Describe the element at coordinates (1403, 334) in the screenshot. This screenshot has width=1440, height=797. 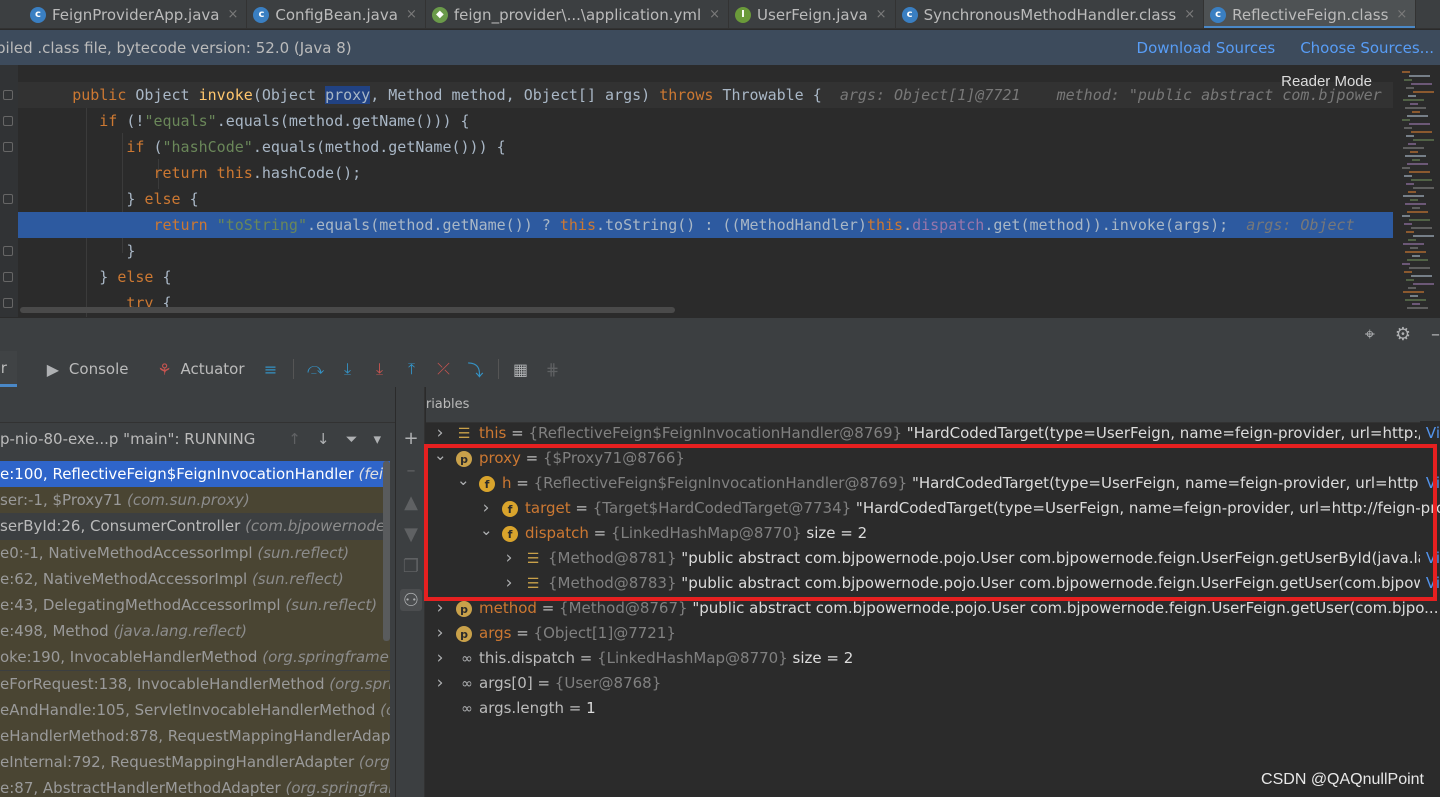
I see `gear-icon: ⚙` at that location.